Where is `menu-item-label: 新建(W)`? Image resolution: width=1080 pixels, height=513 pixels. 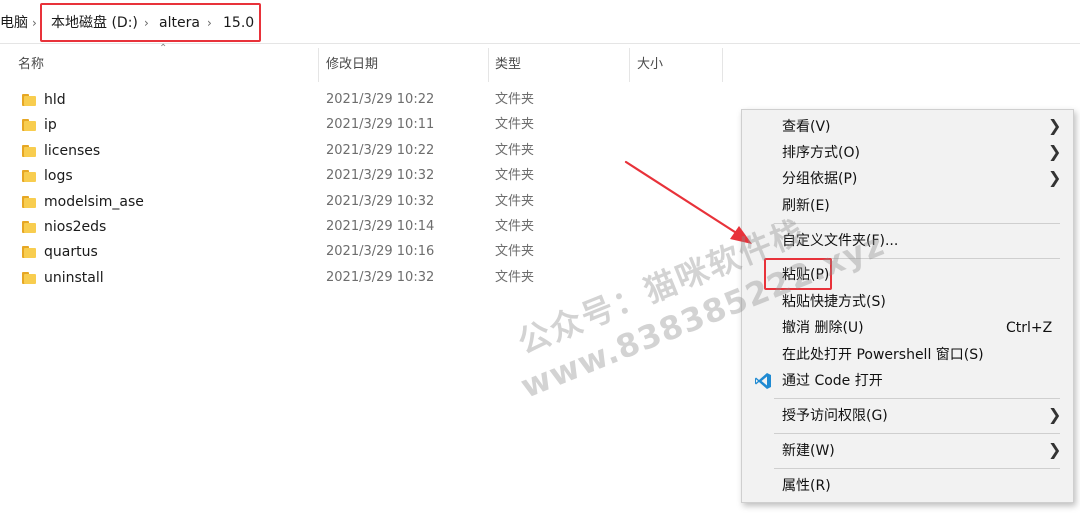
menu-item-label: 新建(W) is located at coordinates (808, 451).